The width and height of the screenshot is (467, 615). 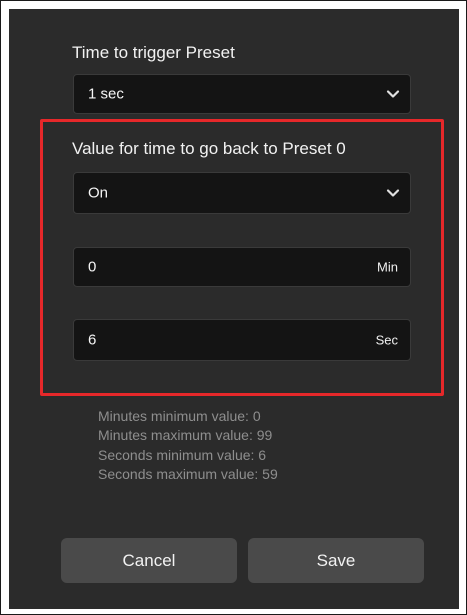 What do you see at coordinates (179, 416) in the screenshot?
I see `hint-minutes-min: Minutes minimum value: 0` at bounding box center [179, 416].